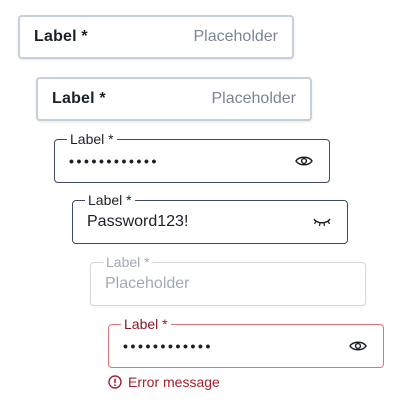 Image resolution: width=400 pixels, height=414 pixels. I want to click on inline-label-field-1: Label * Placeholder, so click(156, 37).